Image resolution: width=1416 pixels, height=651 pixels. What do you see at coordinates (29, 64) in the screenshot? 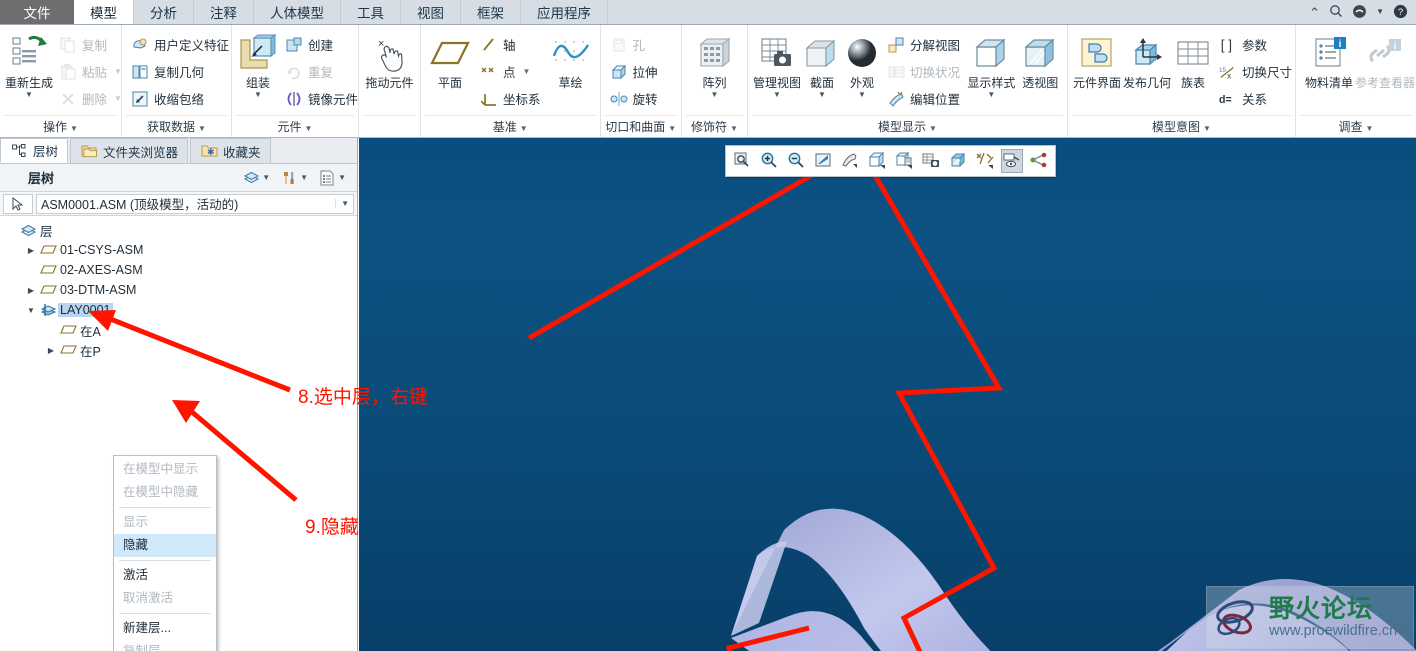
I see `regenerate-button: 重新生成 ▼` at bounding box center [29, 64].